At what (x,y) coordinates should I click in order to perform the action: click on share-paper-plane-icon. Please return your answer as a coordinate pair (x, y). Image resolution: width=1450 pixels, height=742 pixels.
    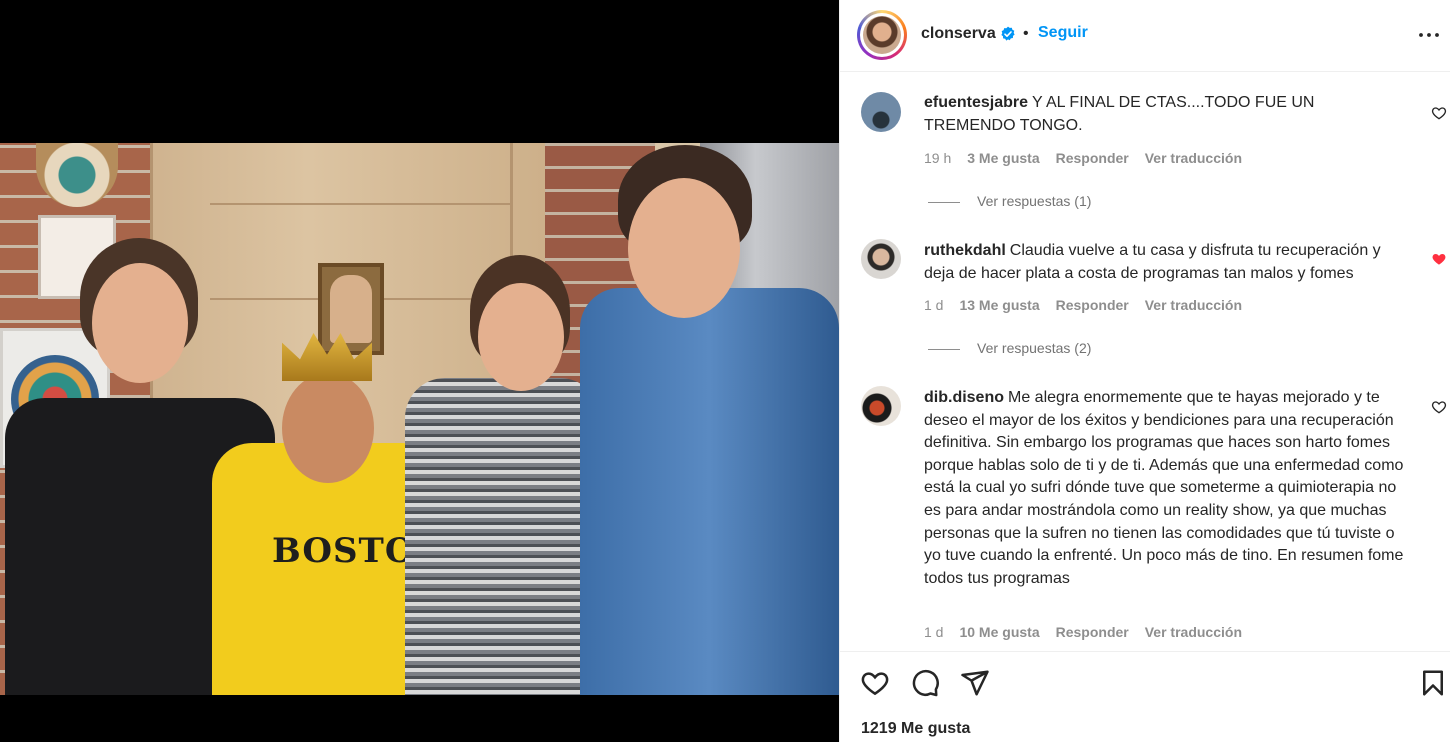
    Looking at the image, I should click on (975, 683).